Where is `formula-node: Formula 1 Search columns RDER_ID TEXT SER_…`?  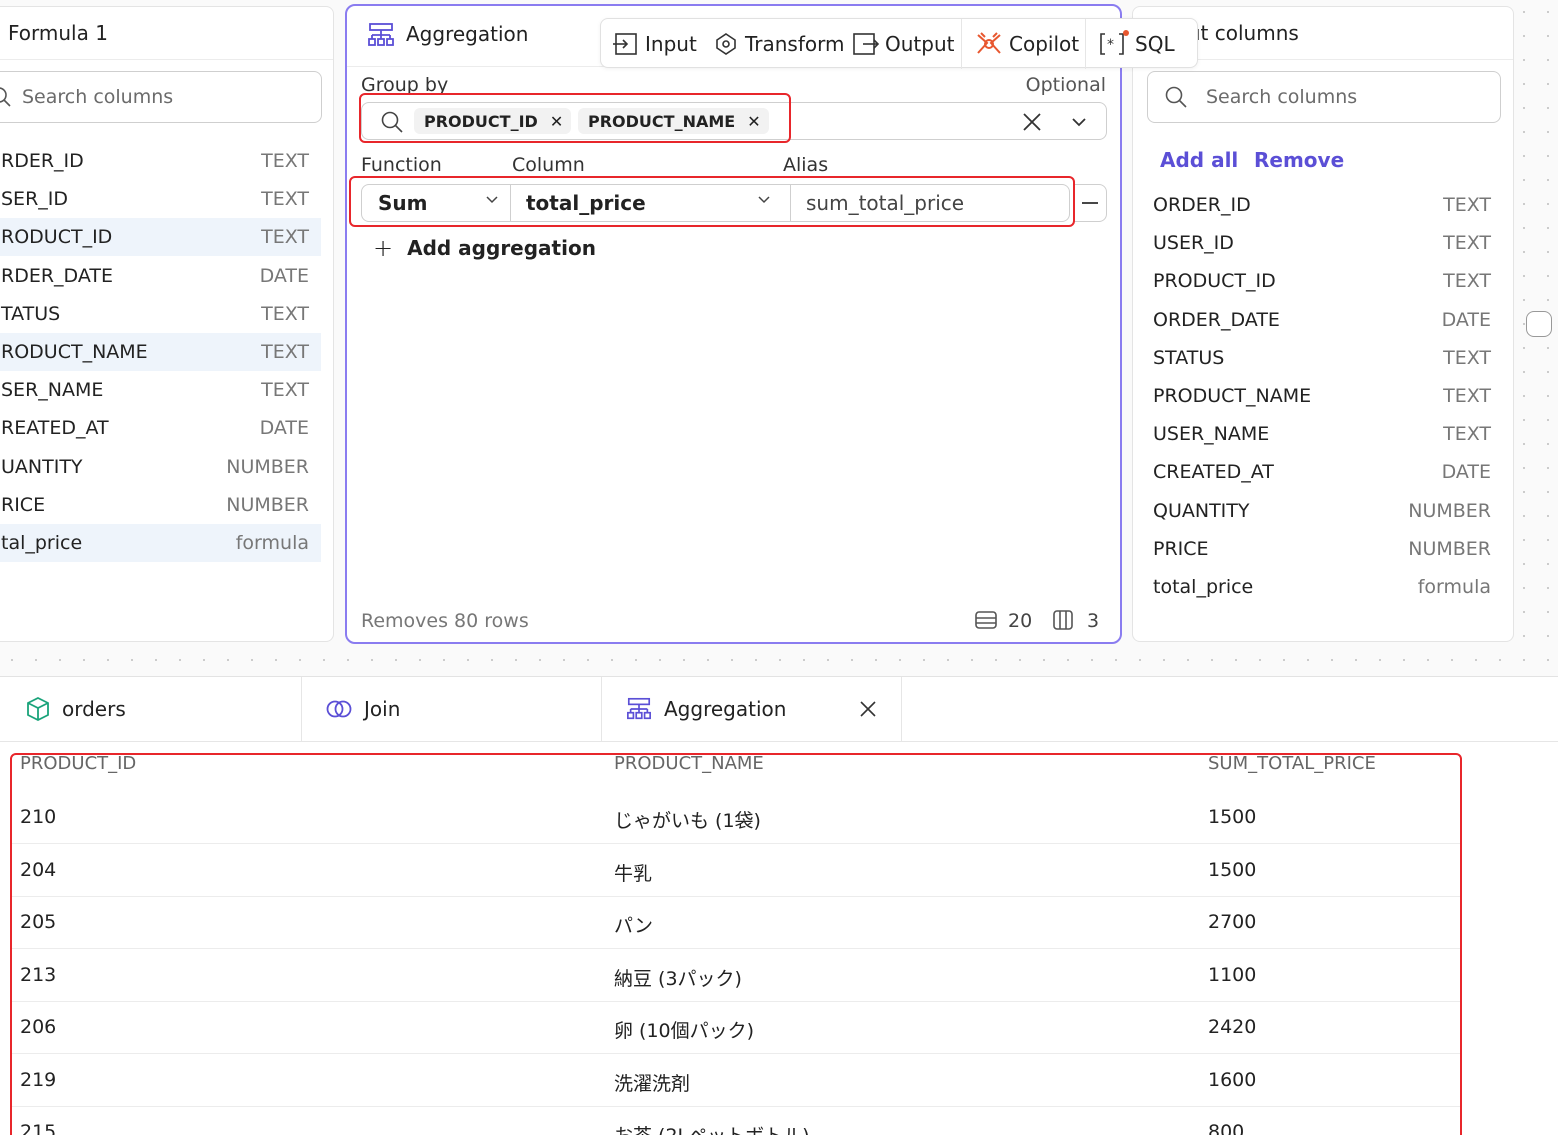 formula-node: Formula 1 Search columns RDER_ID TEXT SER_… is located at coordinates (167, 324).